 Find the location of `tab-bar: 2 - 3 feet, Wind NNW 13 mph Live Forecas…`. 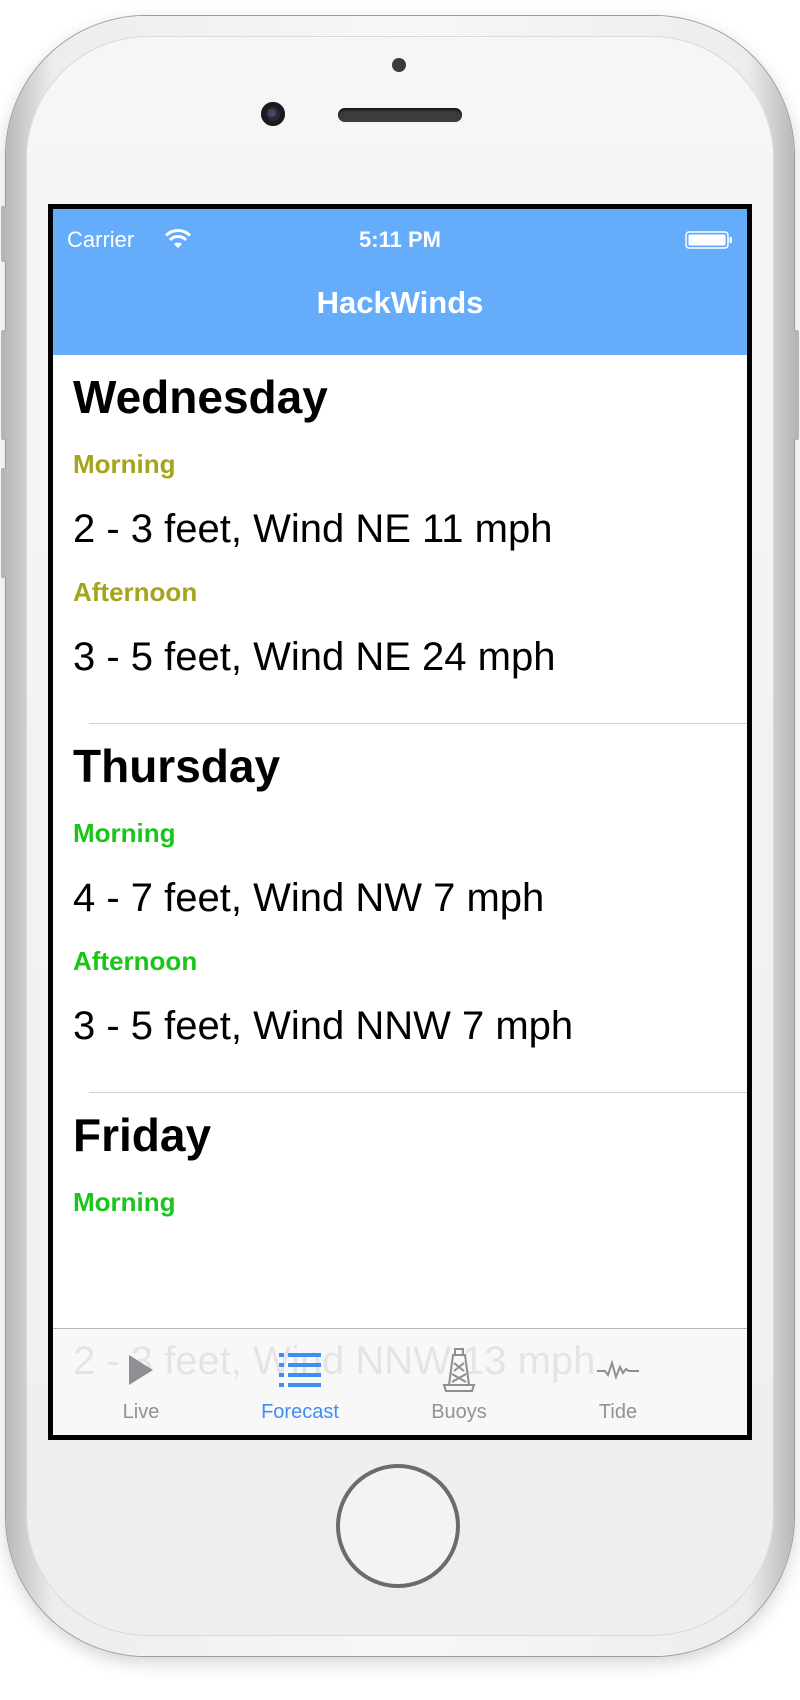

tab-bar: 2 - 3 feet, Wind NNW 13 mph Live Forecas… is located at coordinates (400, 1381).